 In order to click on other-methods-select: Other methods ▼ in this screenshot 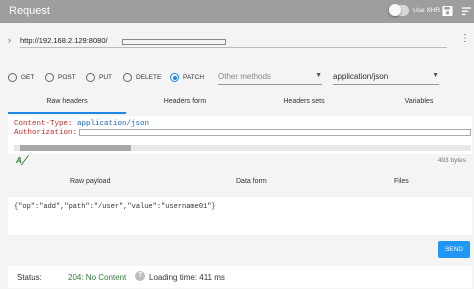, I will do `click(270, 77)`.